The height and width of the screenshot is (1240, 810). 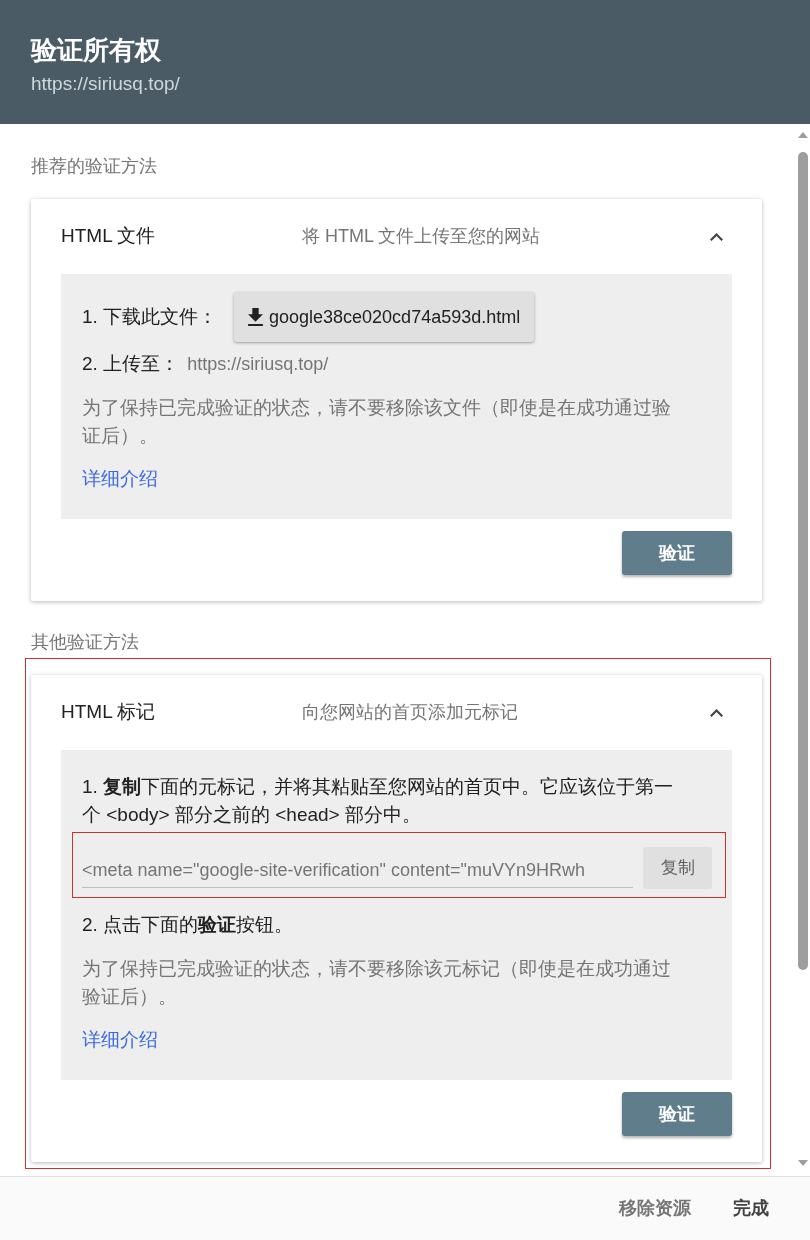 What do you see at coordinates (378, 801) in the screenshot?
I see `step-text: 1. 复制下面的元标记，并将其粘贴至您网站的首页中。它应该位于第一个 <body> 部分之前的 <head> 部分中。` at bounding box center [378, 801].